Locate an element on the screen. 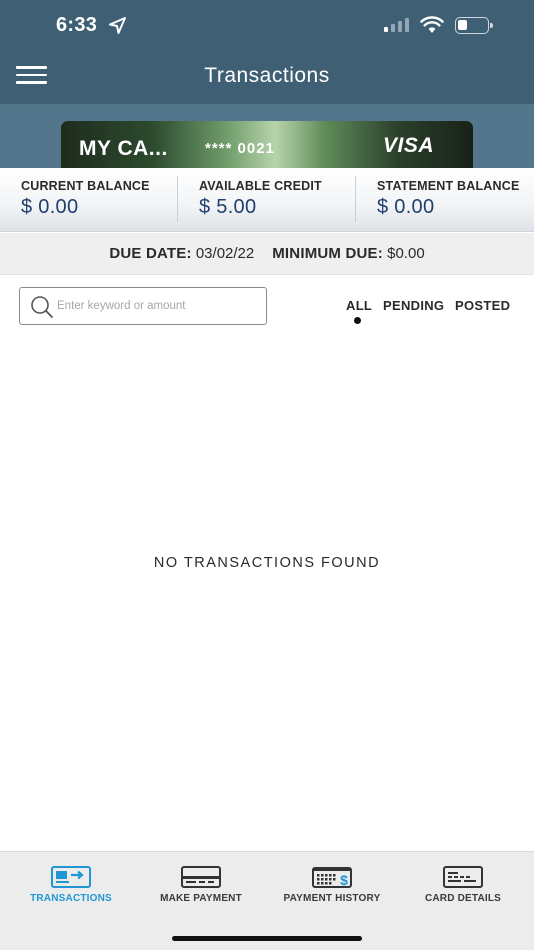 The width and height of the screenshot is (534, 950). wifi-icon is located at coordinates (432, 24).